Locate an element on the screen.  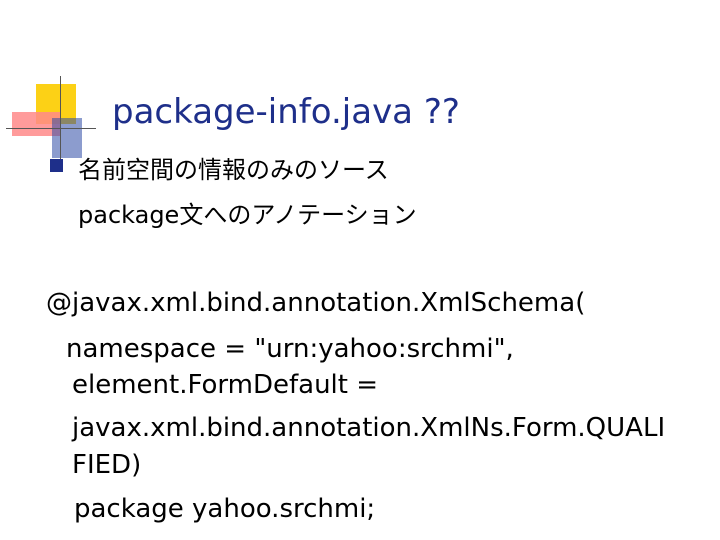
code-line-6: package yahoo.srchmi; is located at coordinates (225, 509).